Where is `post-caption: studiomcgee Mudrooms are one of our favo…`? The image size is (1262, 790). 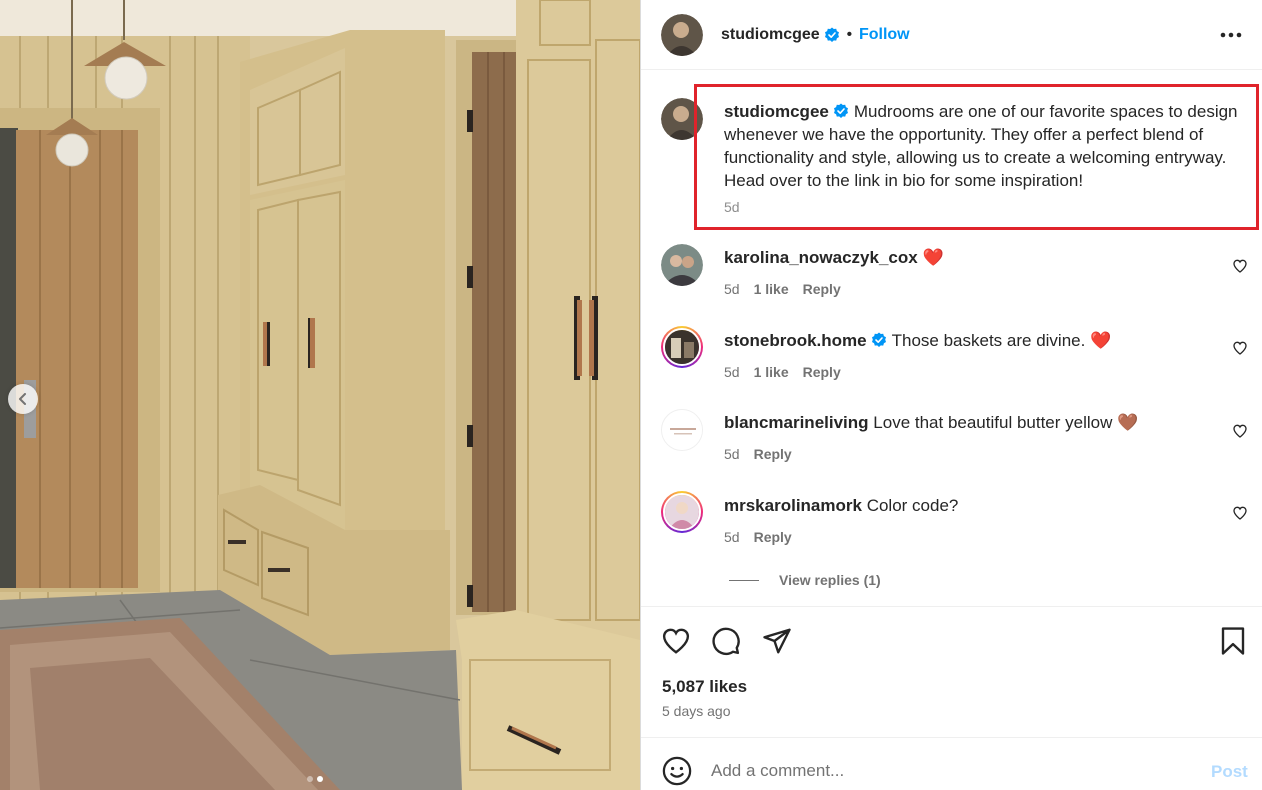 post-caption: studiomcgee Mudrooms are one of our favo… is located at coordinates (989, 146).